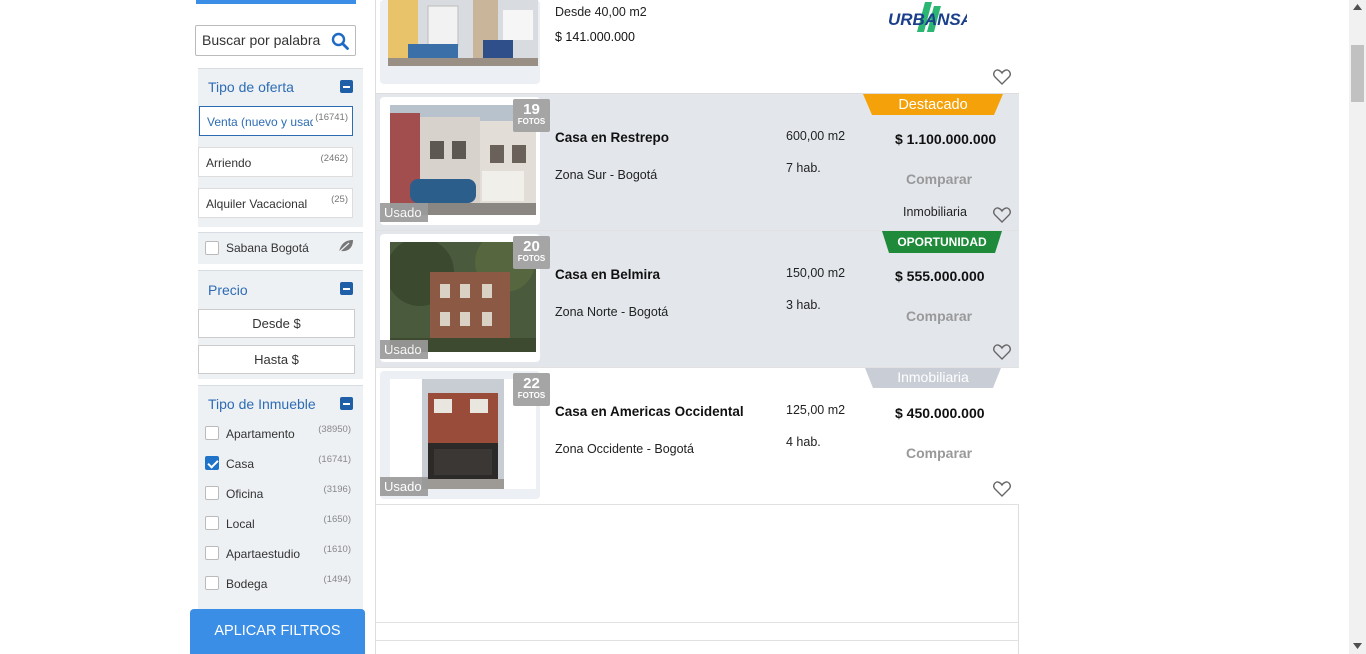  Describe the element at coordinates (276, 359) in the screenshot. I see `price-to-input: Hasta $` at that location.